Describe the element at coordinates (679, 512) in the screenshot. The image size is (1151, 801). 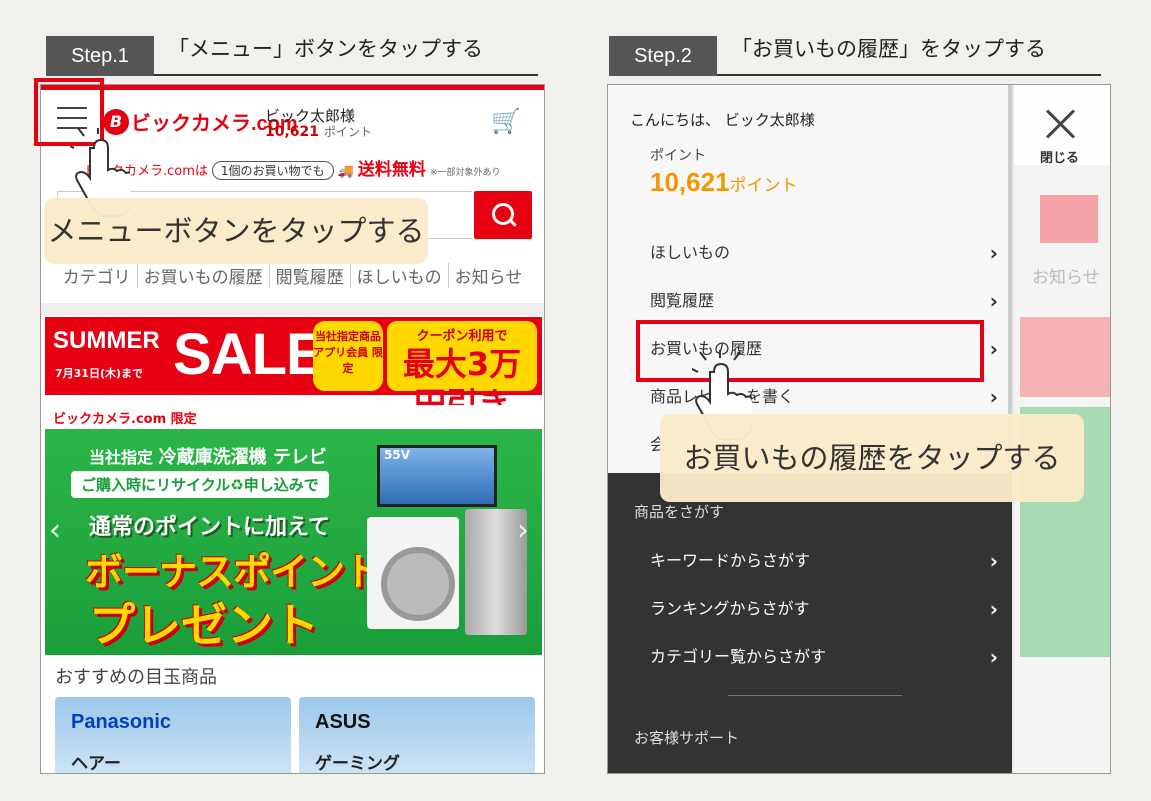
I see `section-title-search: 商品をさがす` at that location.